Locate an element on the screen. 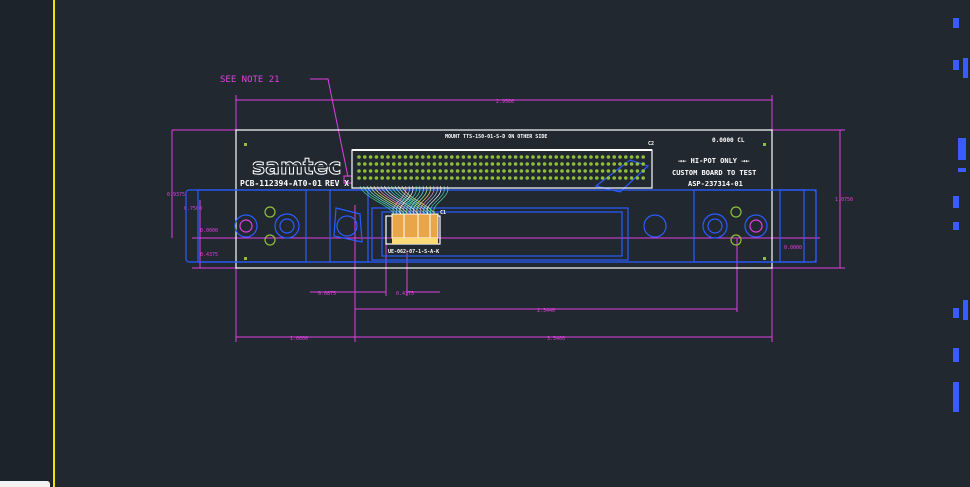  logo-text: samtec is located at coordinates (296, 167).